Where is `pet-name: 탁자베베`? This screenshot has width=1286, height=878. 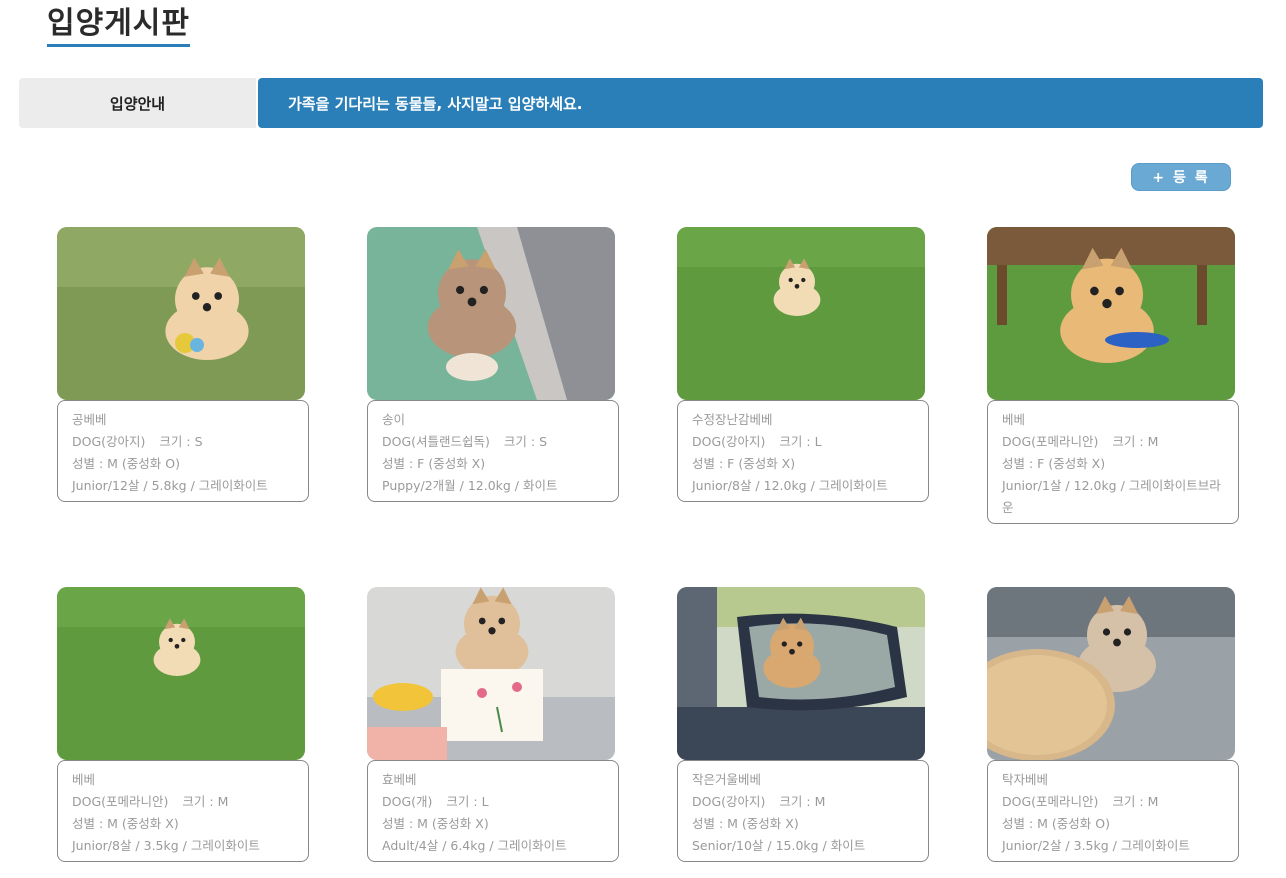 pet-name: 탁자베베 is located at coordinates (1025, 779).